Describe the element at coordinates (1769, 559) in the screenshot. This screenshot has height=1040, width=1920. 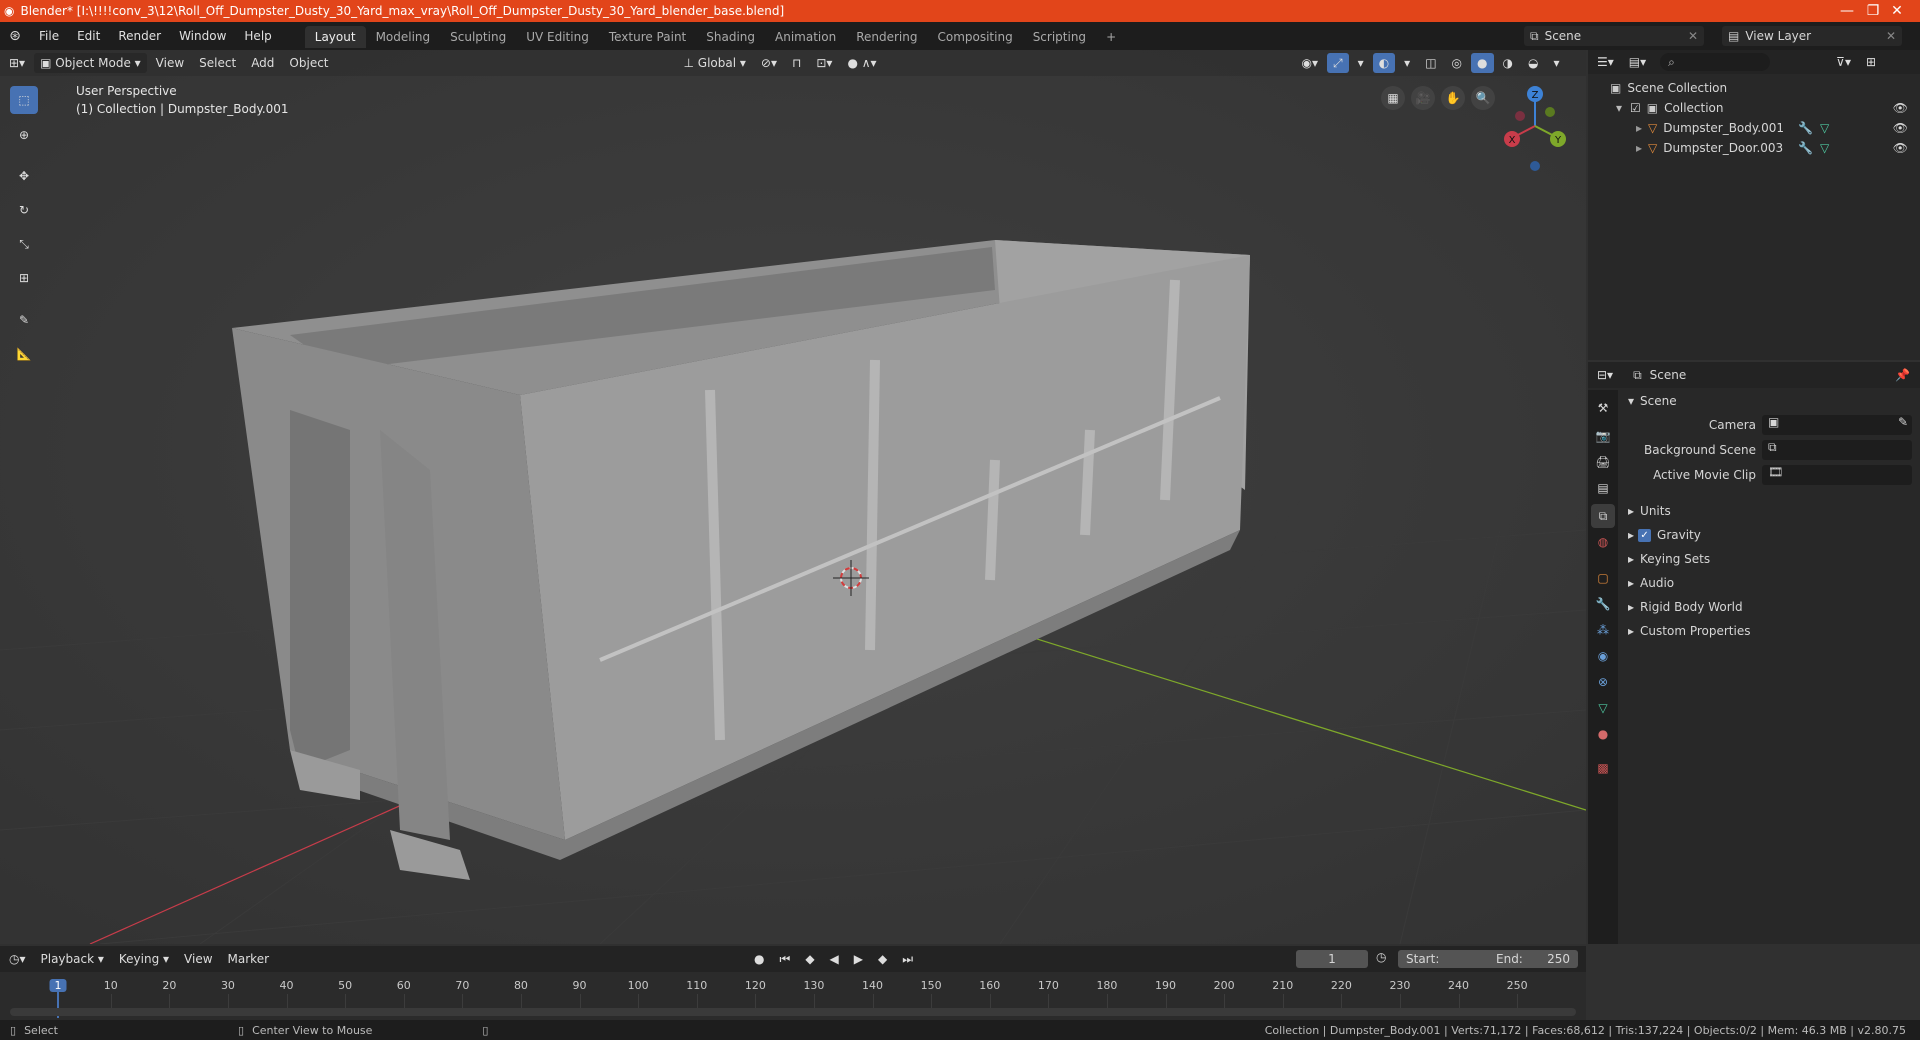
I see `keying-sets-panel-header: ▸ Keying Sets` at that location.